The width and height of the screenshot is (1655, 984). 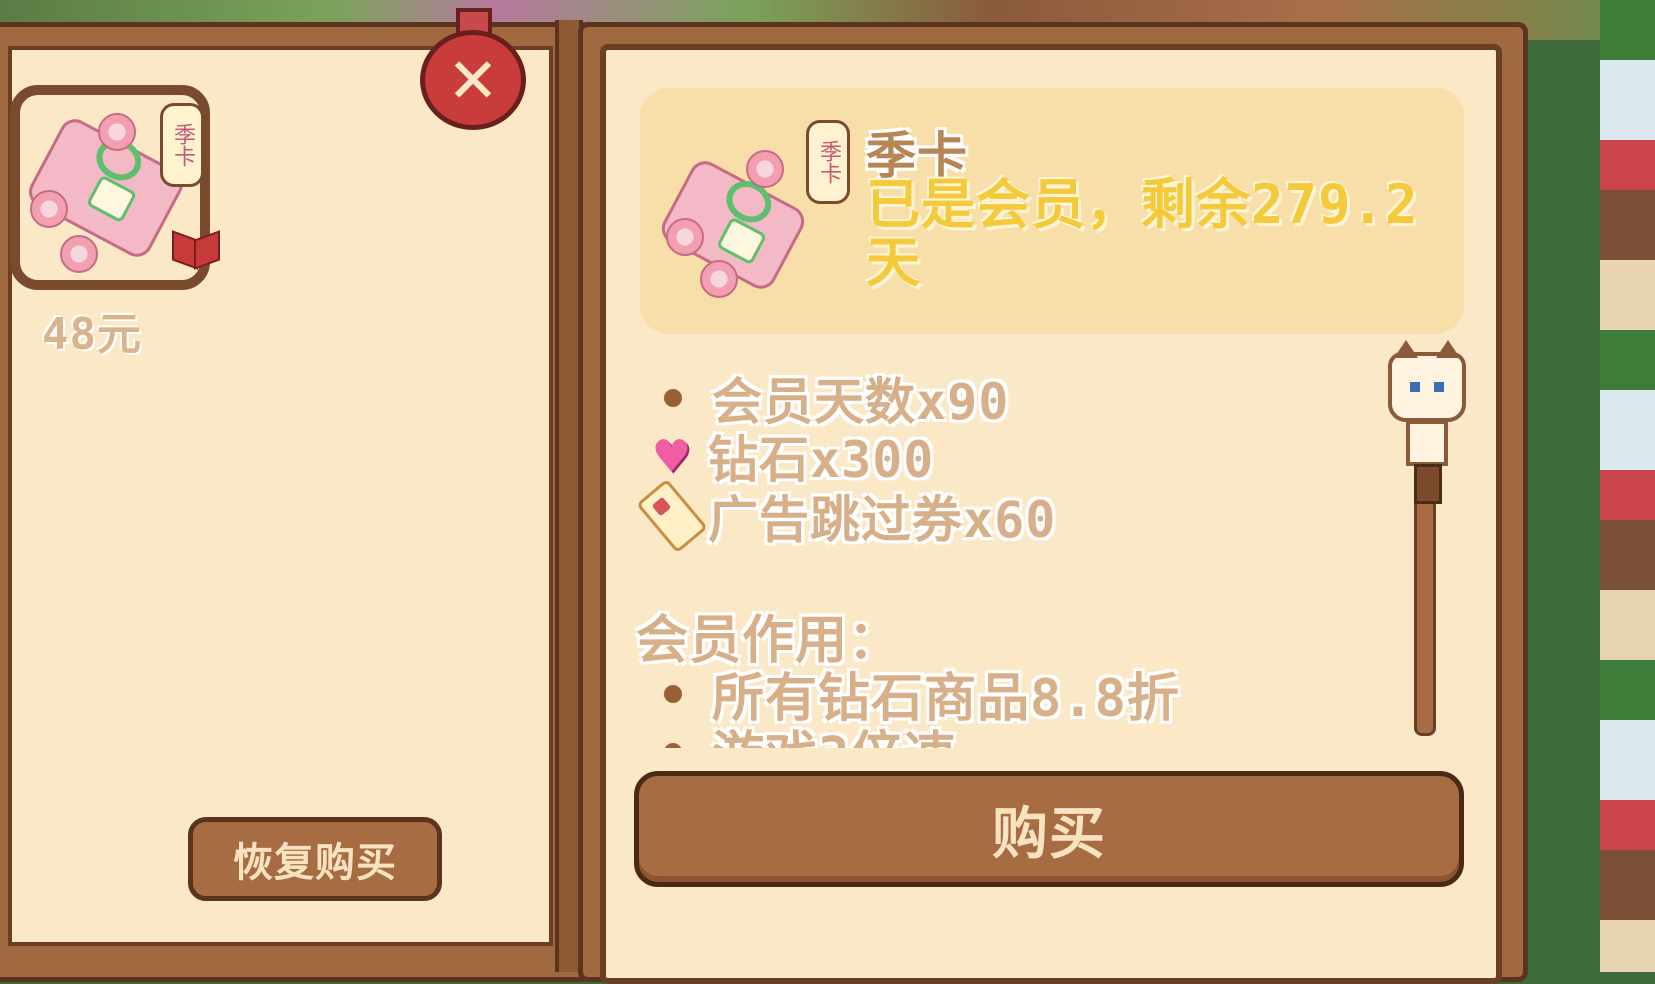 I want to click on cat-scroll-handle, so click(x=1427, y=422).